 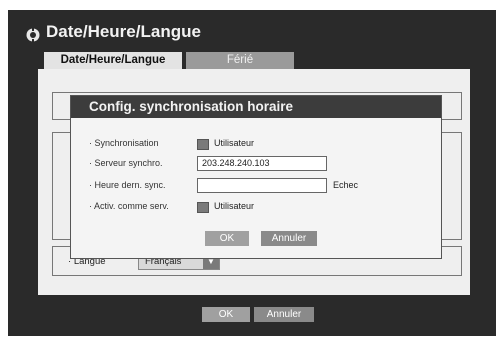 I want to click on gear-icon, so click(x=33, y=35).